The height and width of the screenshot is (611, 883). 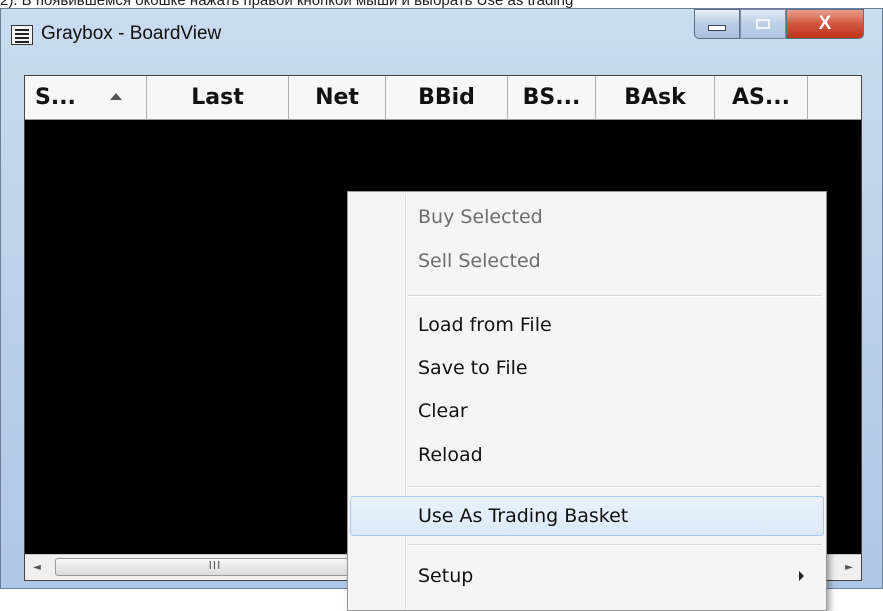 I want to click on arrow-left-icon: ◄, so click(x=37, y=567).